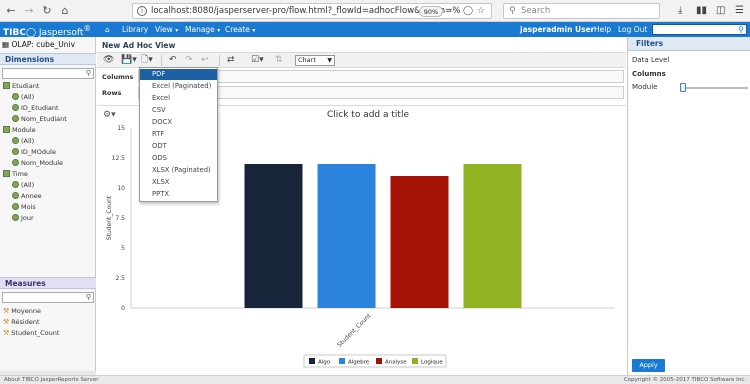 This screenshot has width=750, height=384. Describe the element at coordinates (346, 236) in the screenshot. I see `bar-algebre` at that location.